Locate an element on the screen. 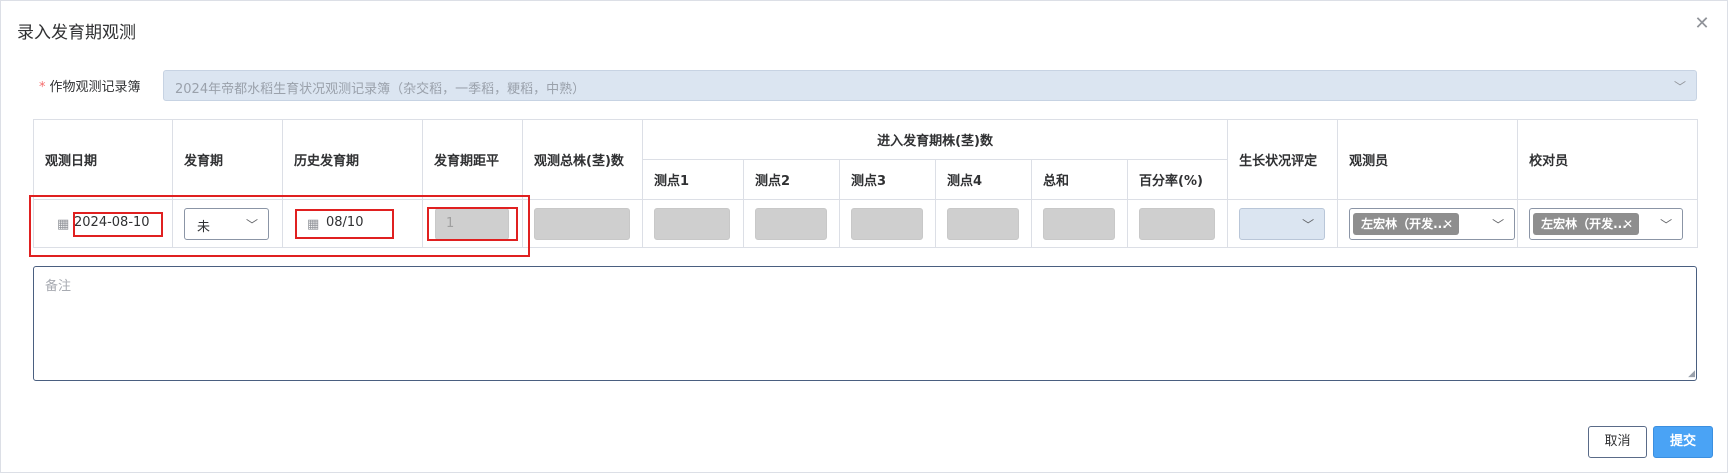 The width and height of the screenshot is (1728, 473). sum-input is located at coordinates (1079, 224).